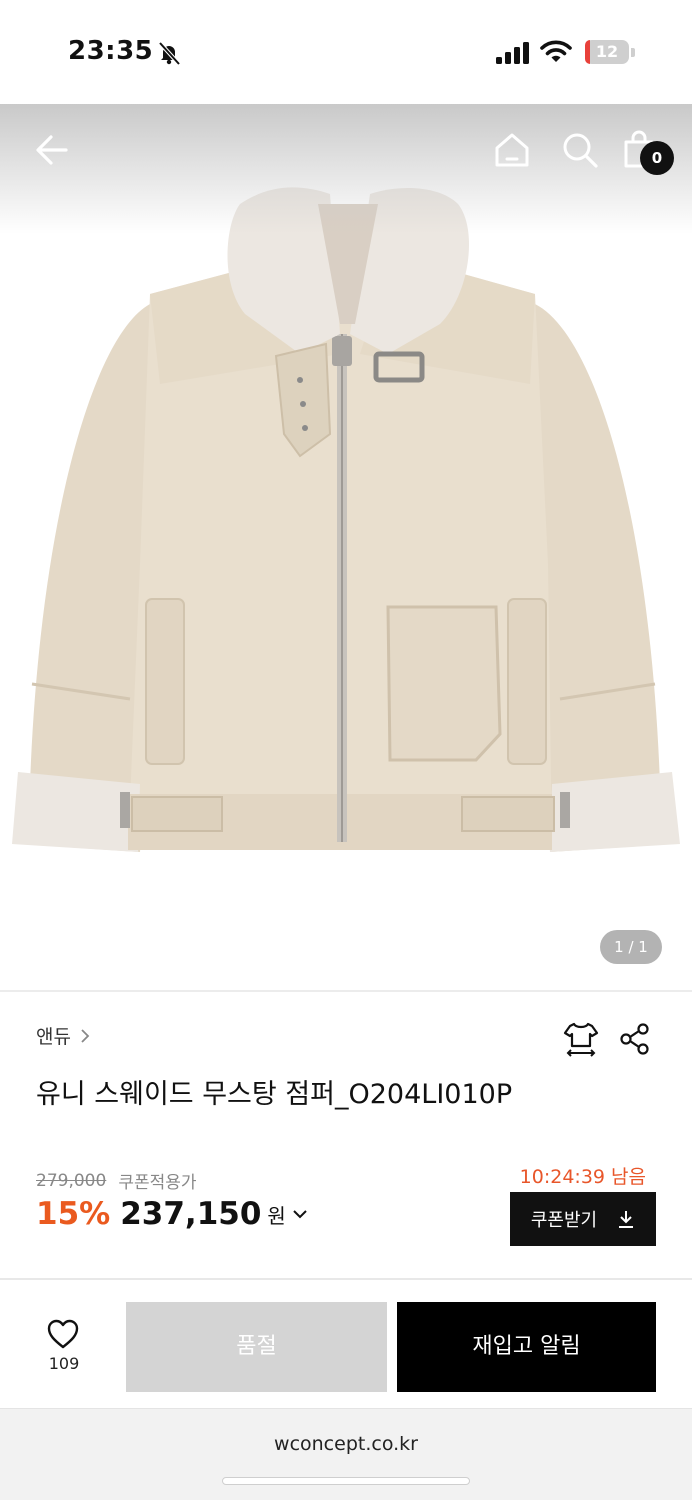 This screenshot has height=1500, width=692. I want to click on original-price-row: 279,000 쿠폰적용가, so click(116, 1181).